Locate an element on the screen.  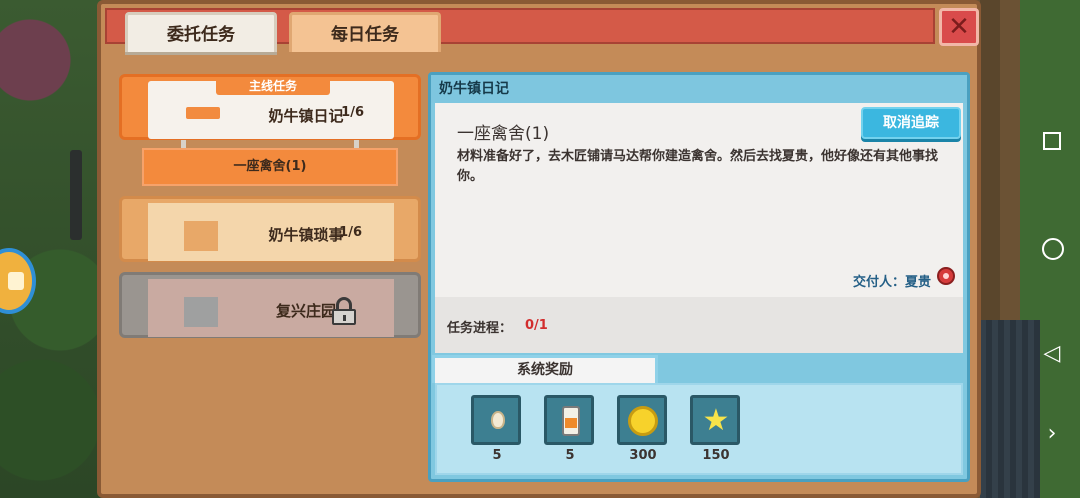
lock-icon is located at coordinates (344, 311).